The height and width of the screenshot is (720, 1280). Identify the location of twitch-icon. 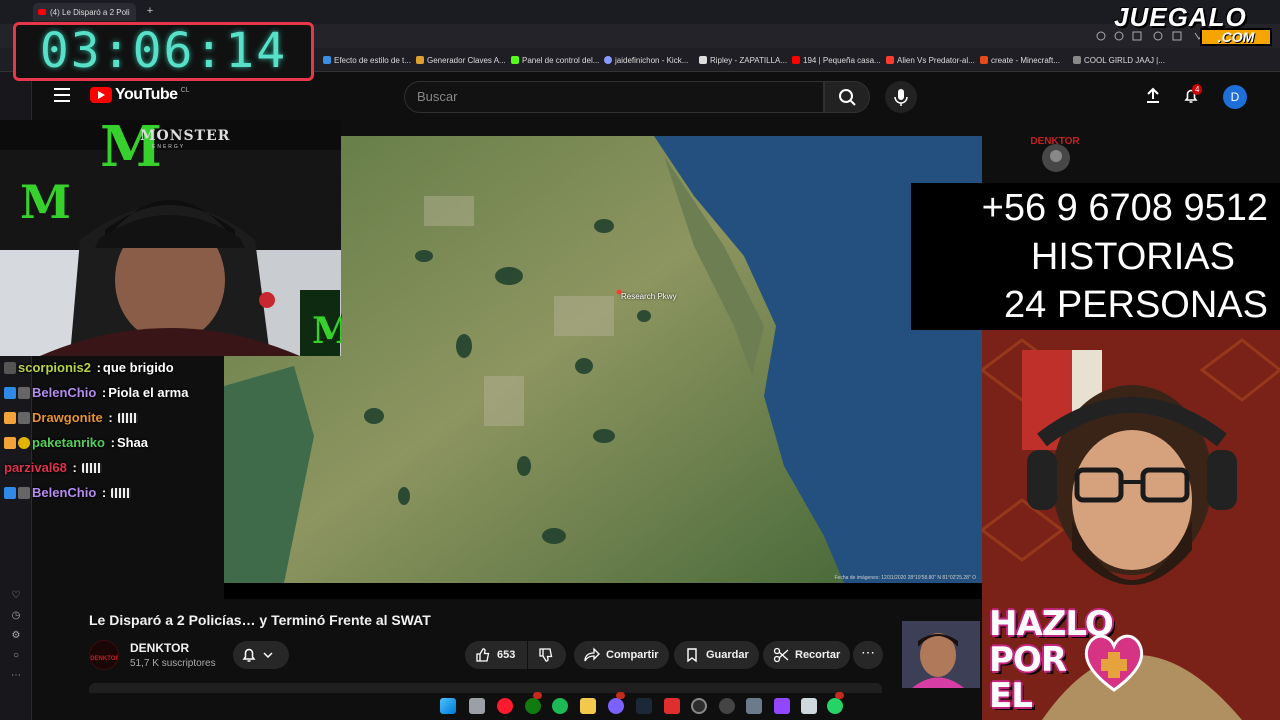
(782, 706).